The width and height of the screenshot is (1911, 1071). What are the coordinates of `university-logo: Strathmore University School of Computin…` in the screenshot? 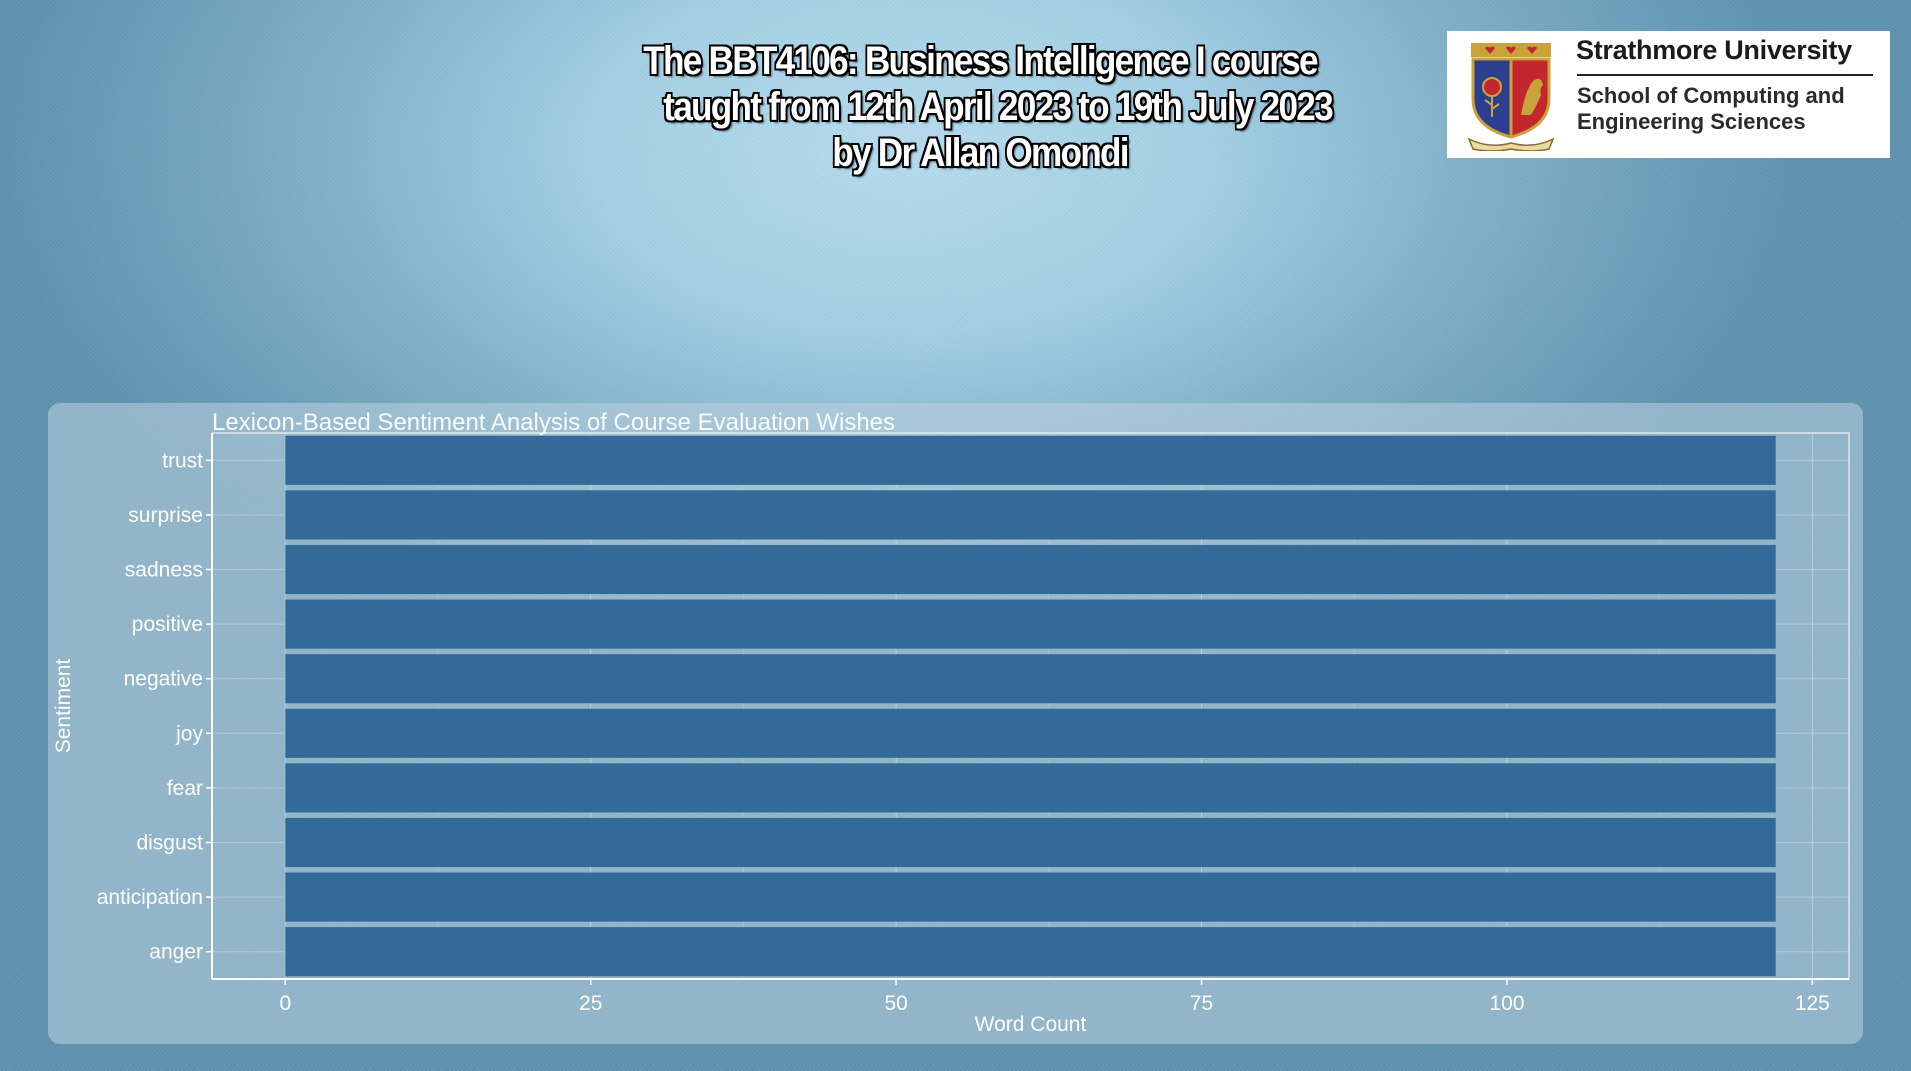 It's located at (1668, 94).